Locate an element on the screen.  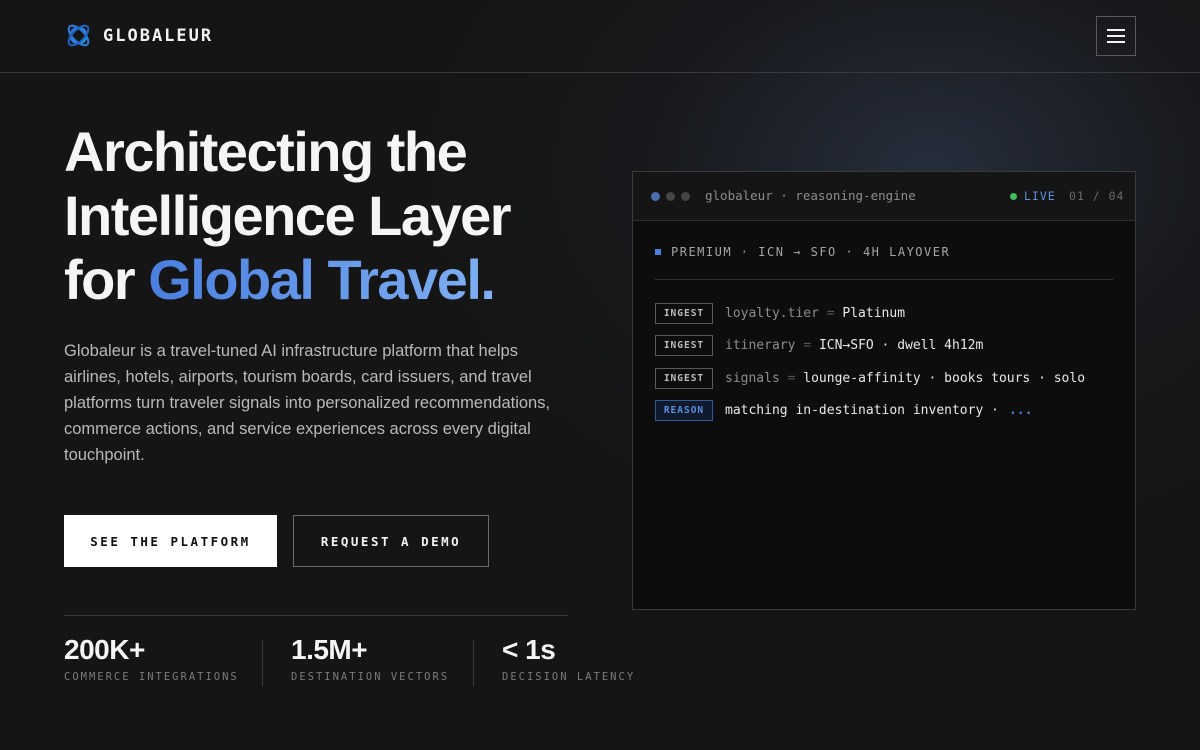
stat-label: DESTINATION VECTORS is located at coordinates (370, 677).